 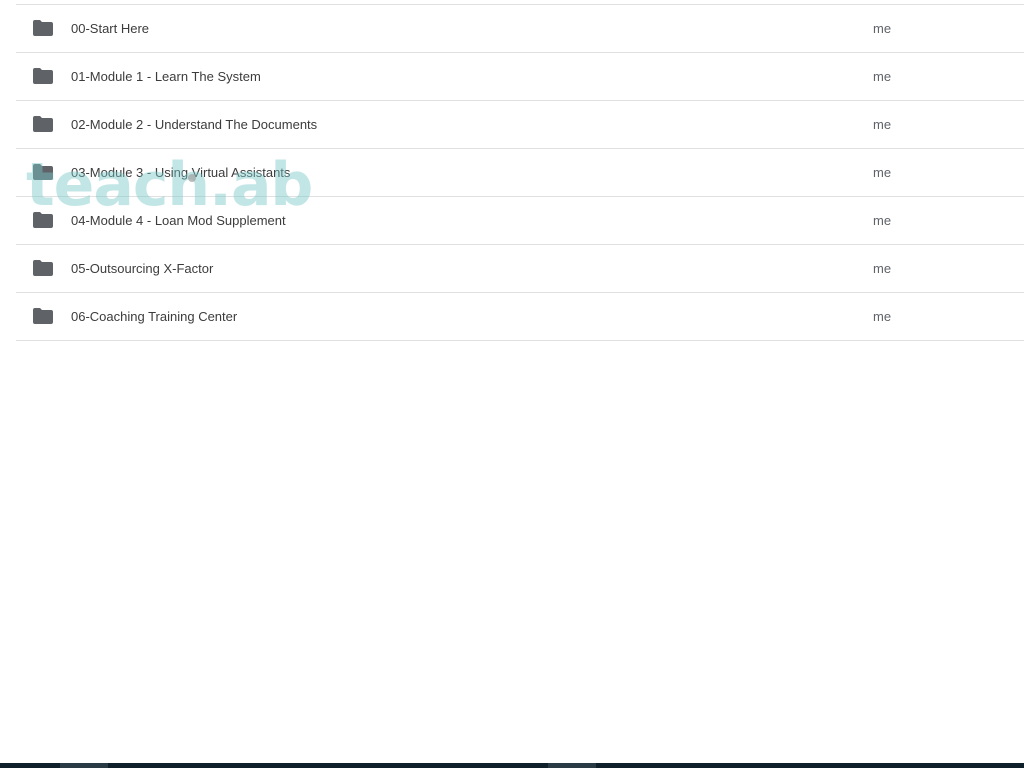 What do you see at coordinates (166, 76) in the screenshot?
I see `folder-name: 01-Module 1 - Learn The System` at bounding box center [166, 76].